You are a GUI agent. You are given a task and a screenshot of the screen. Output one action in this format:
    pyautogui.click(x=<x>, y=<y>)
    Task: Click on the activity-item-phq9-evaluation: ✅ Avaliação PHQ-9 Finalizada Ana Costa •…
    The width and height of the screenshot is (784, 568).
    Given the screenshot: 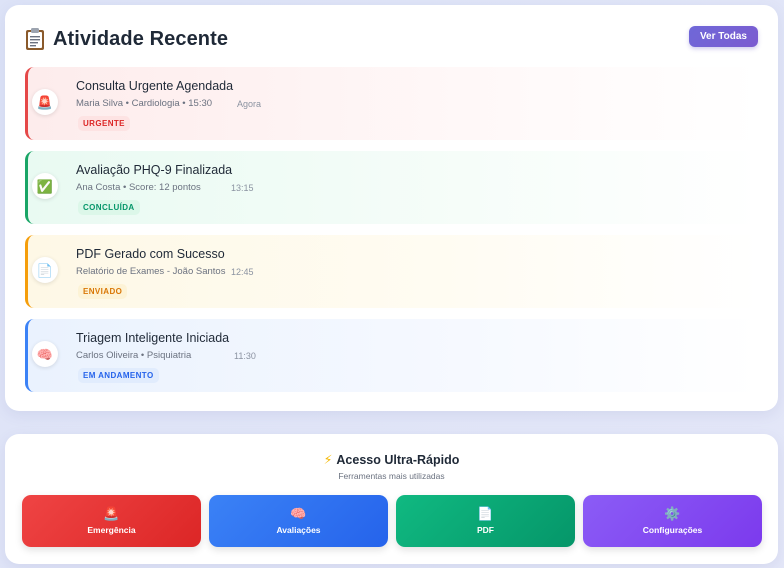 What is the action you would take?
    pyautogui.click(x=392, y=187)
    